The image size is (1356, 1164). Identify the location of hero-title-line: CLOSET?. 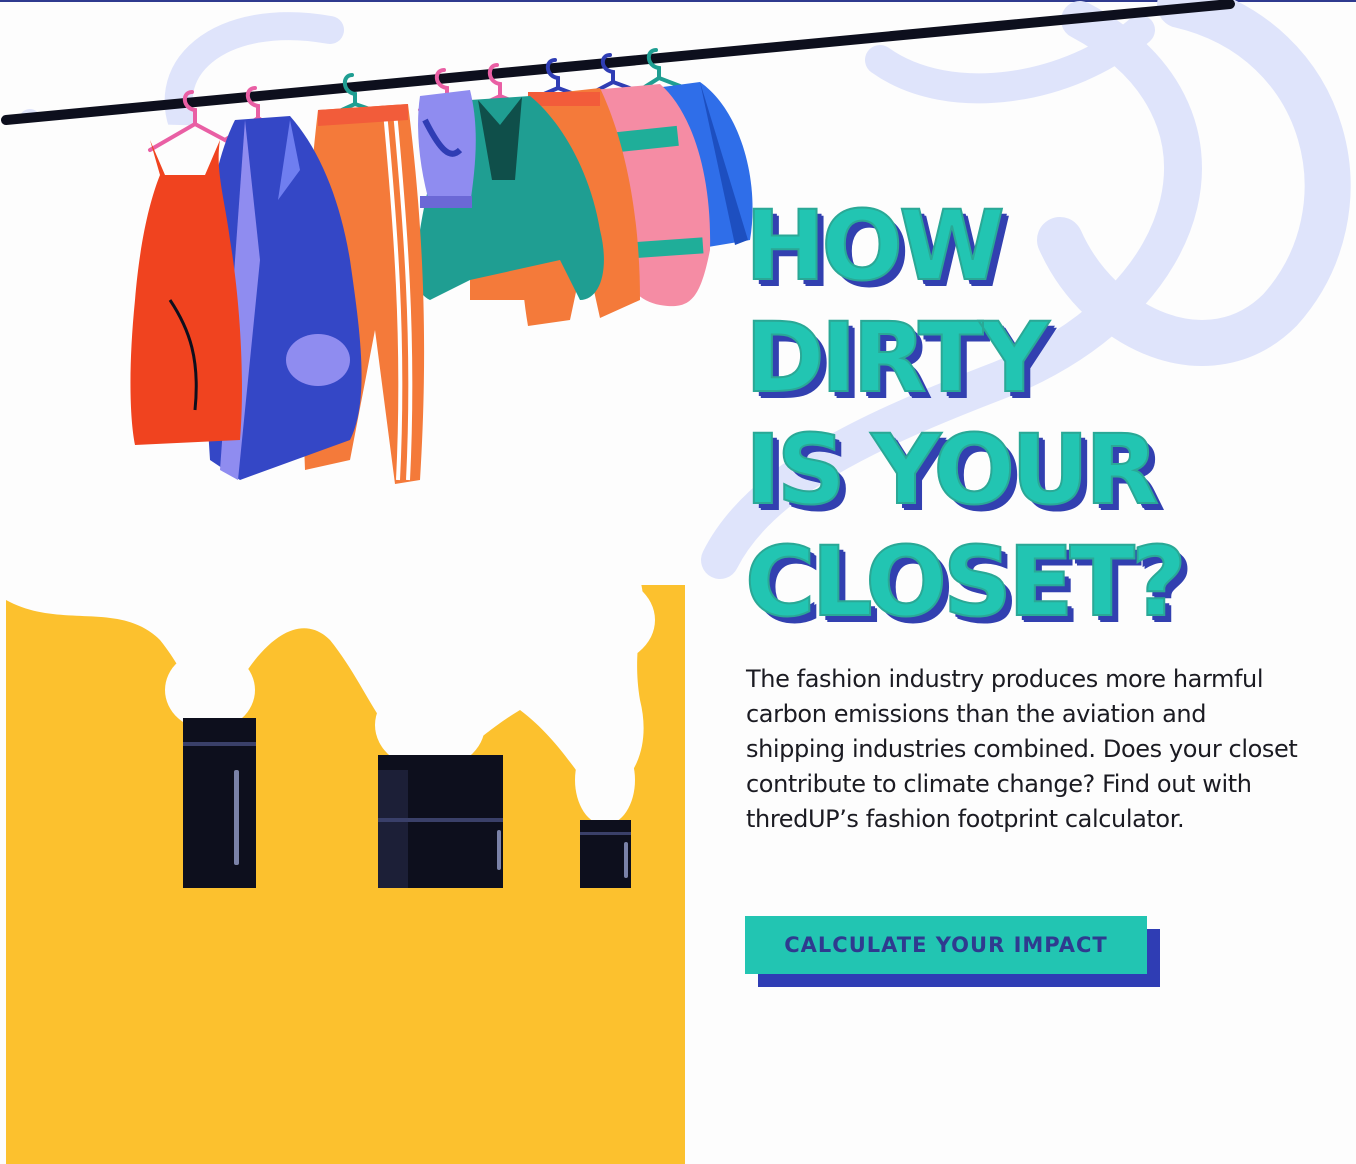
(966, 582).